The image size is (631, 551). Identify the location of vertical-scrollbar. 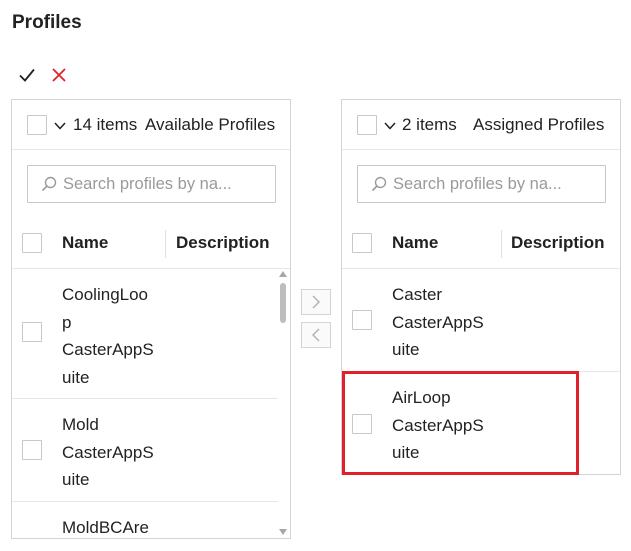
(283, 403).